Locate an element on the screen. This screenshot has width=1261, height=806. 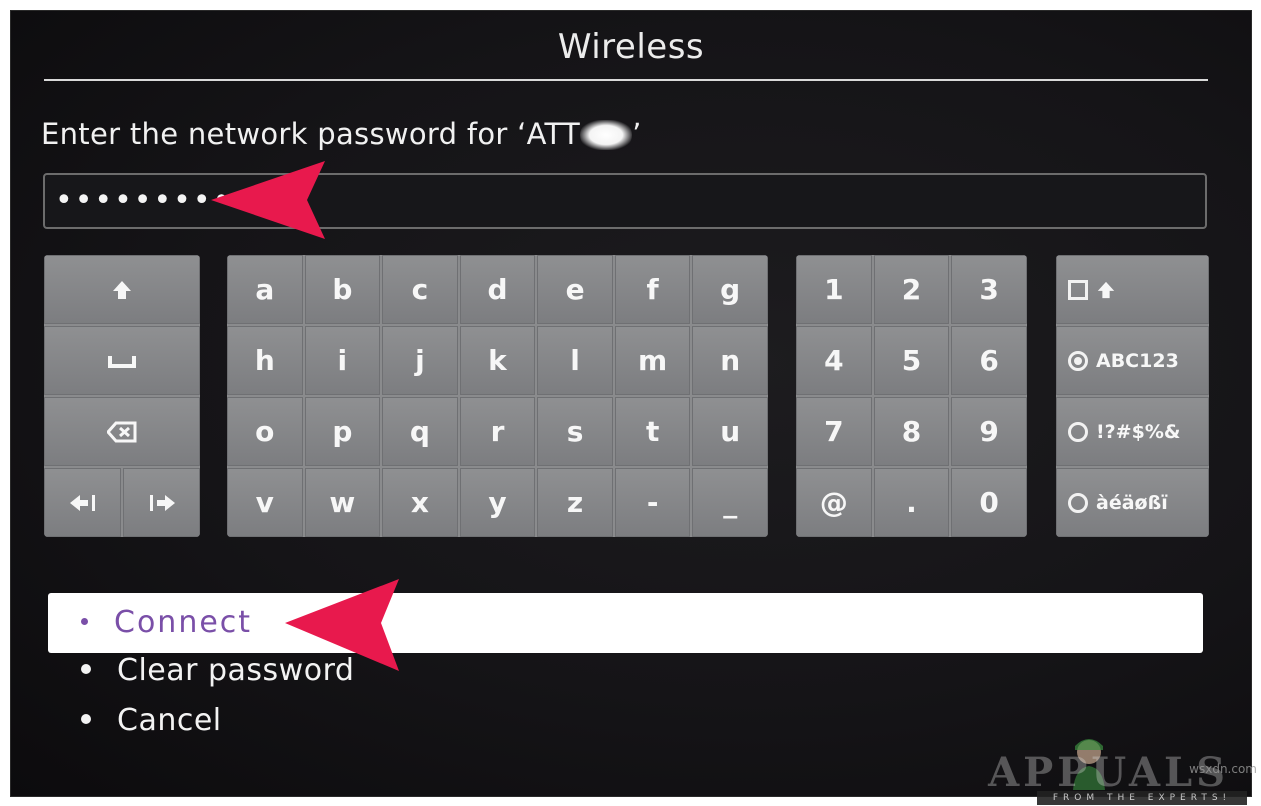
key-v: v is located at coordinates (265, 502).